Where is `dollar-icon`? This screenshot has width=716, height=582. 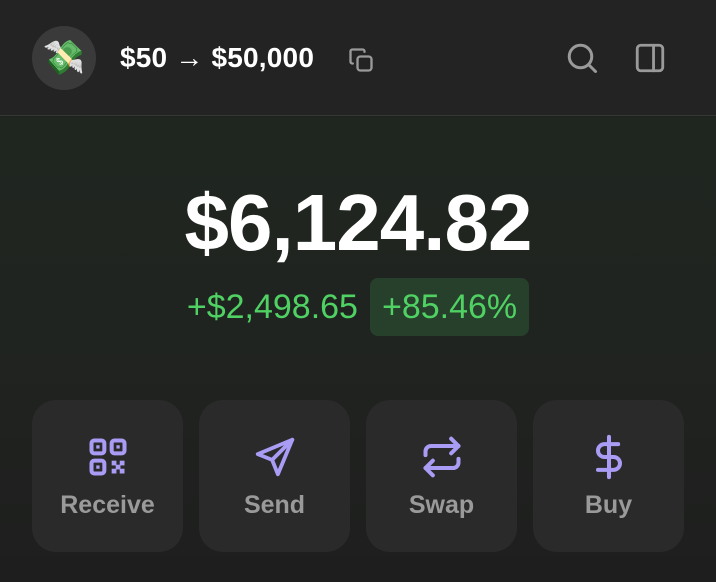 dollar-icon is located at coordinates (608, 456).